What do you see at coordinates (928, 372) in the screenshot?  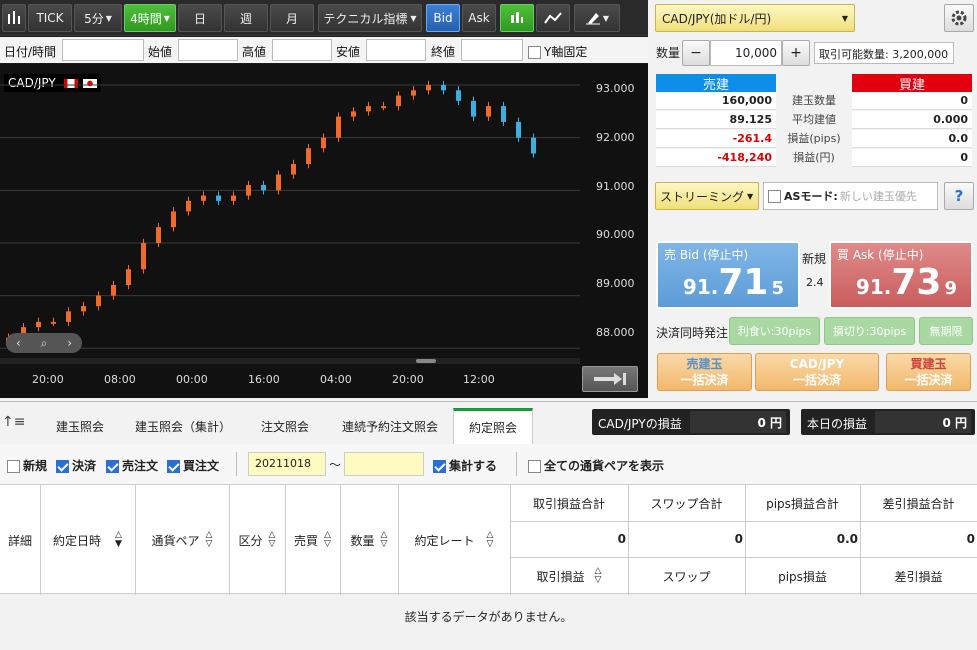 I see `buy-bulk-settle-button: 買建玉 一括決済` at bounding box center [928, 372].